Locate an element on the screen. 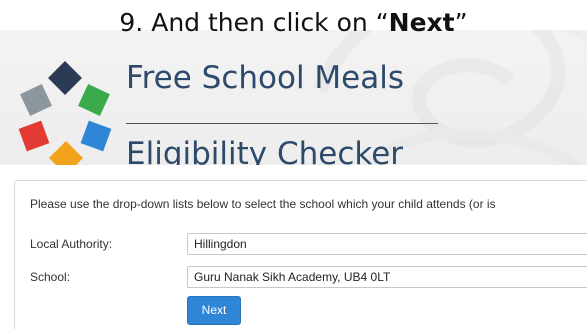 The height and width of the screenshot is (329, 587). instruction-caption: 9. And then click on “Next” is located at coordinates (293, 23).